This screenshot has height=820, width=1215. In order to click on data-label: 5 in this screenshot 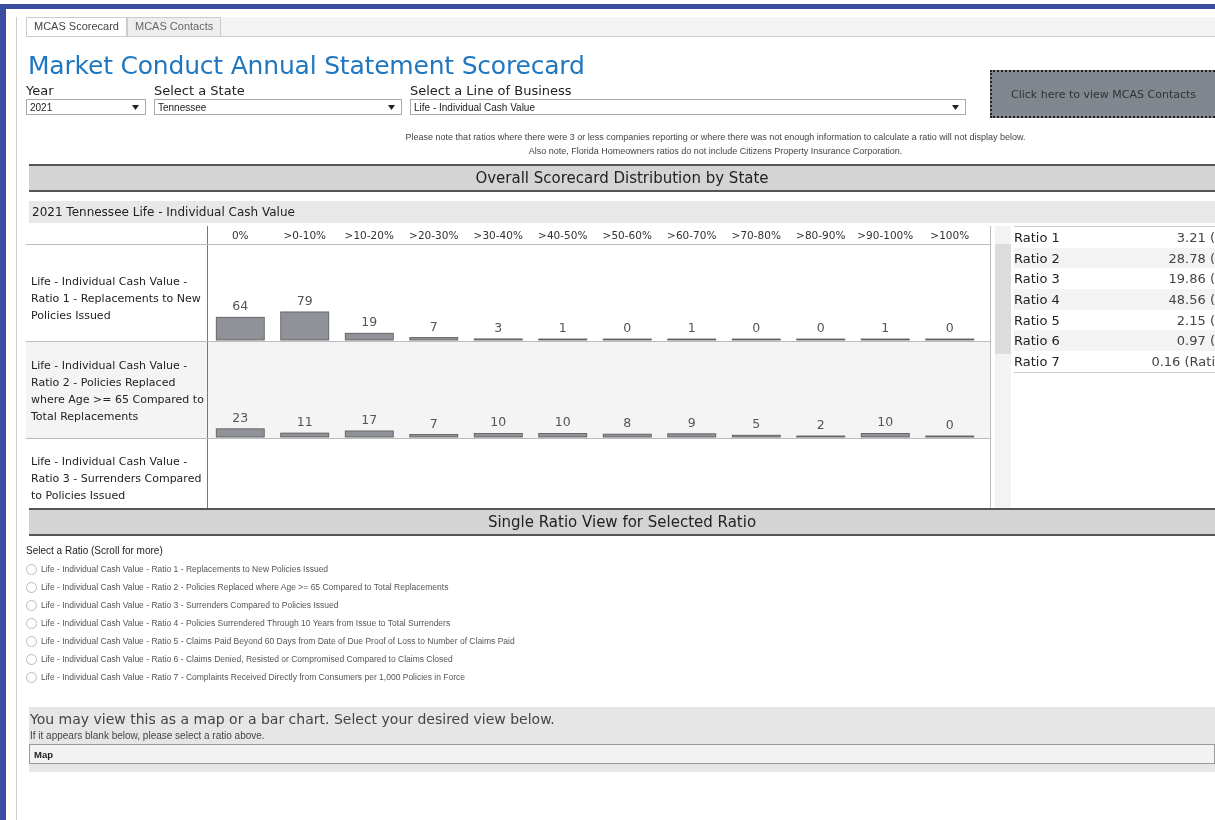, I will do `click(756, 424)`.